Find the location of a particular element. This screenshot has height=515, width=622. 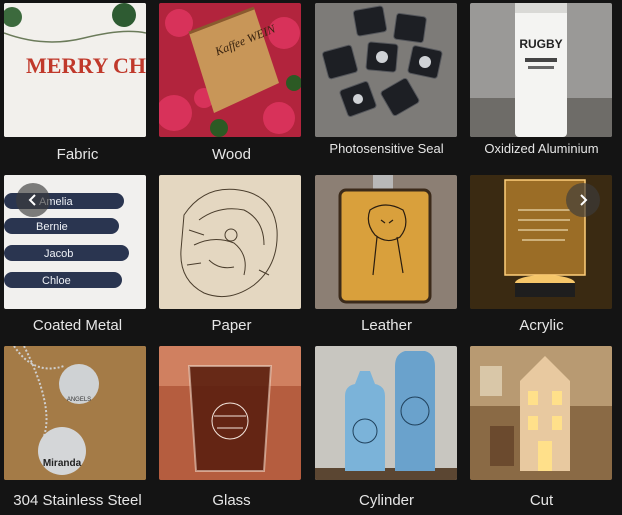

cylinder-label: Cylinder is located at coordinates (386, 500).